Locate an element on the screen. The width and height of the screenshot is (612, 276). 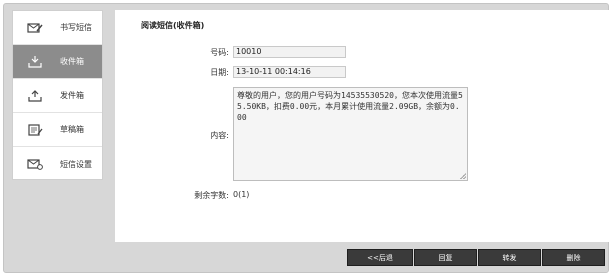
number-label: 号码: is located at coordinates (219, 52).